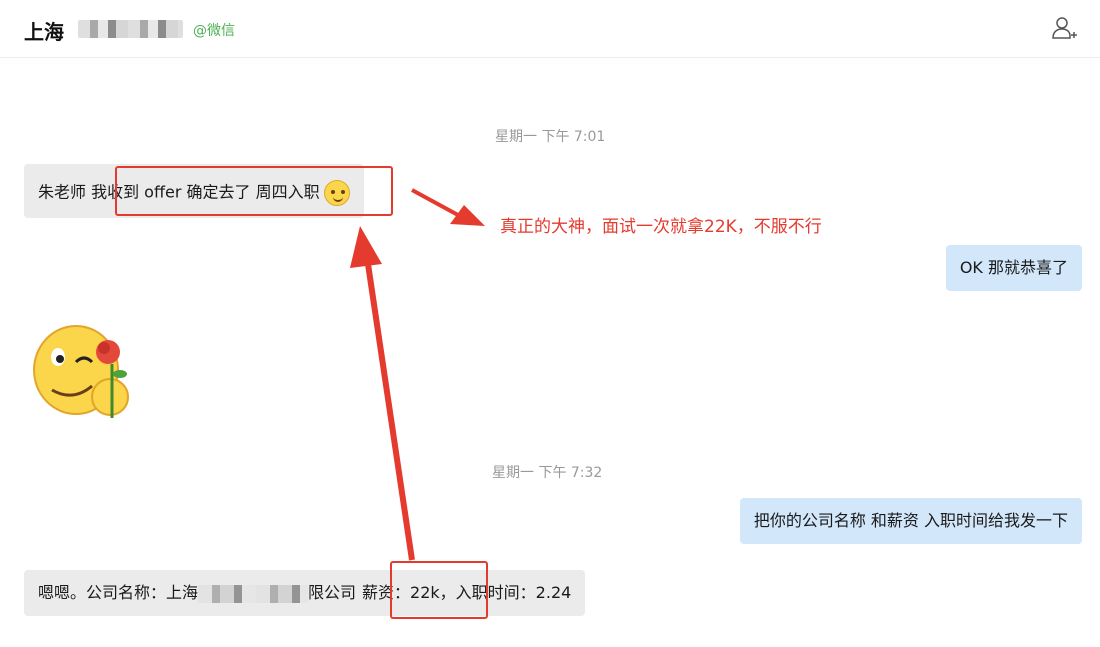  What do you see at coordinates (439, 590) in the screenshot?
I see `highlight-box-salary` at bounding box center [439, 590].